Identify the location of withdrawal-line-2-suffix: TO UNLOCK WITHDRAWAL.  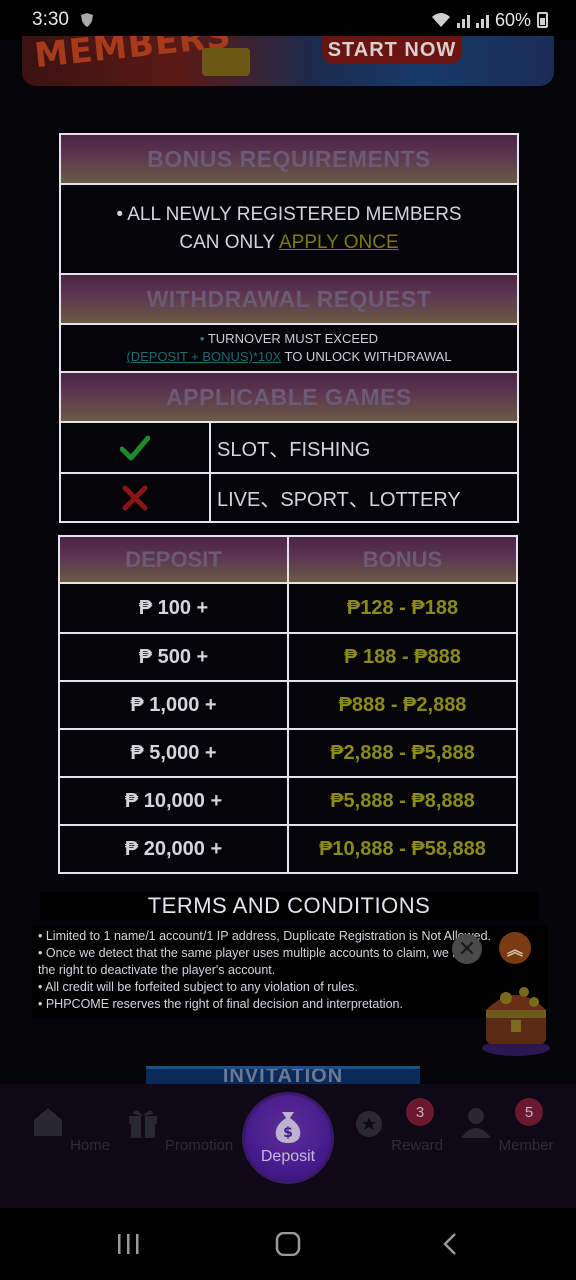
(366, 356).